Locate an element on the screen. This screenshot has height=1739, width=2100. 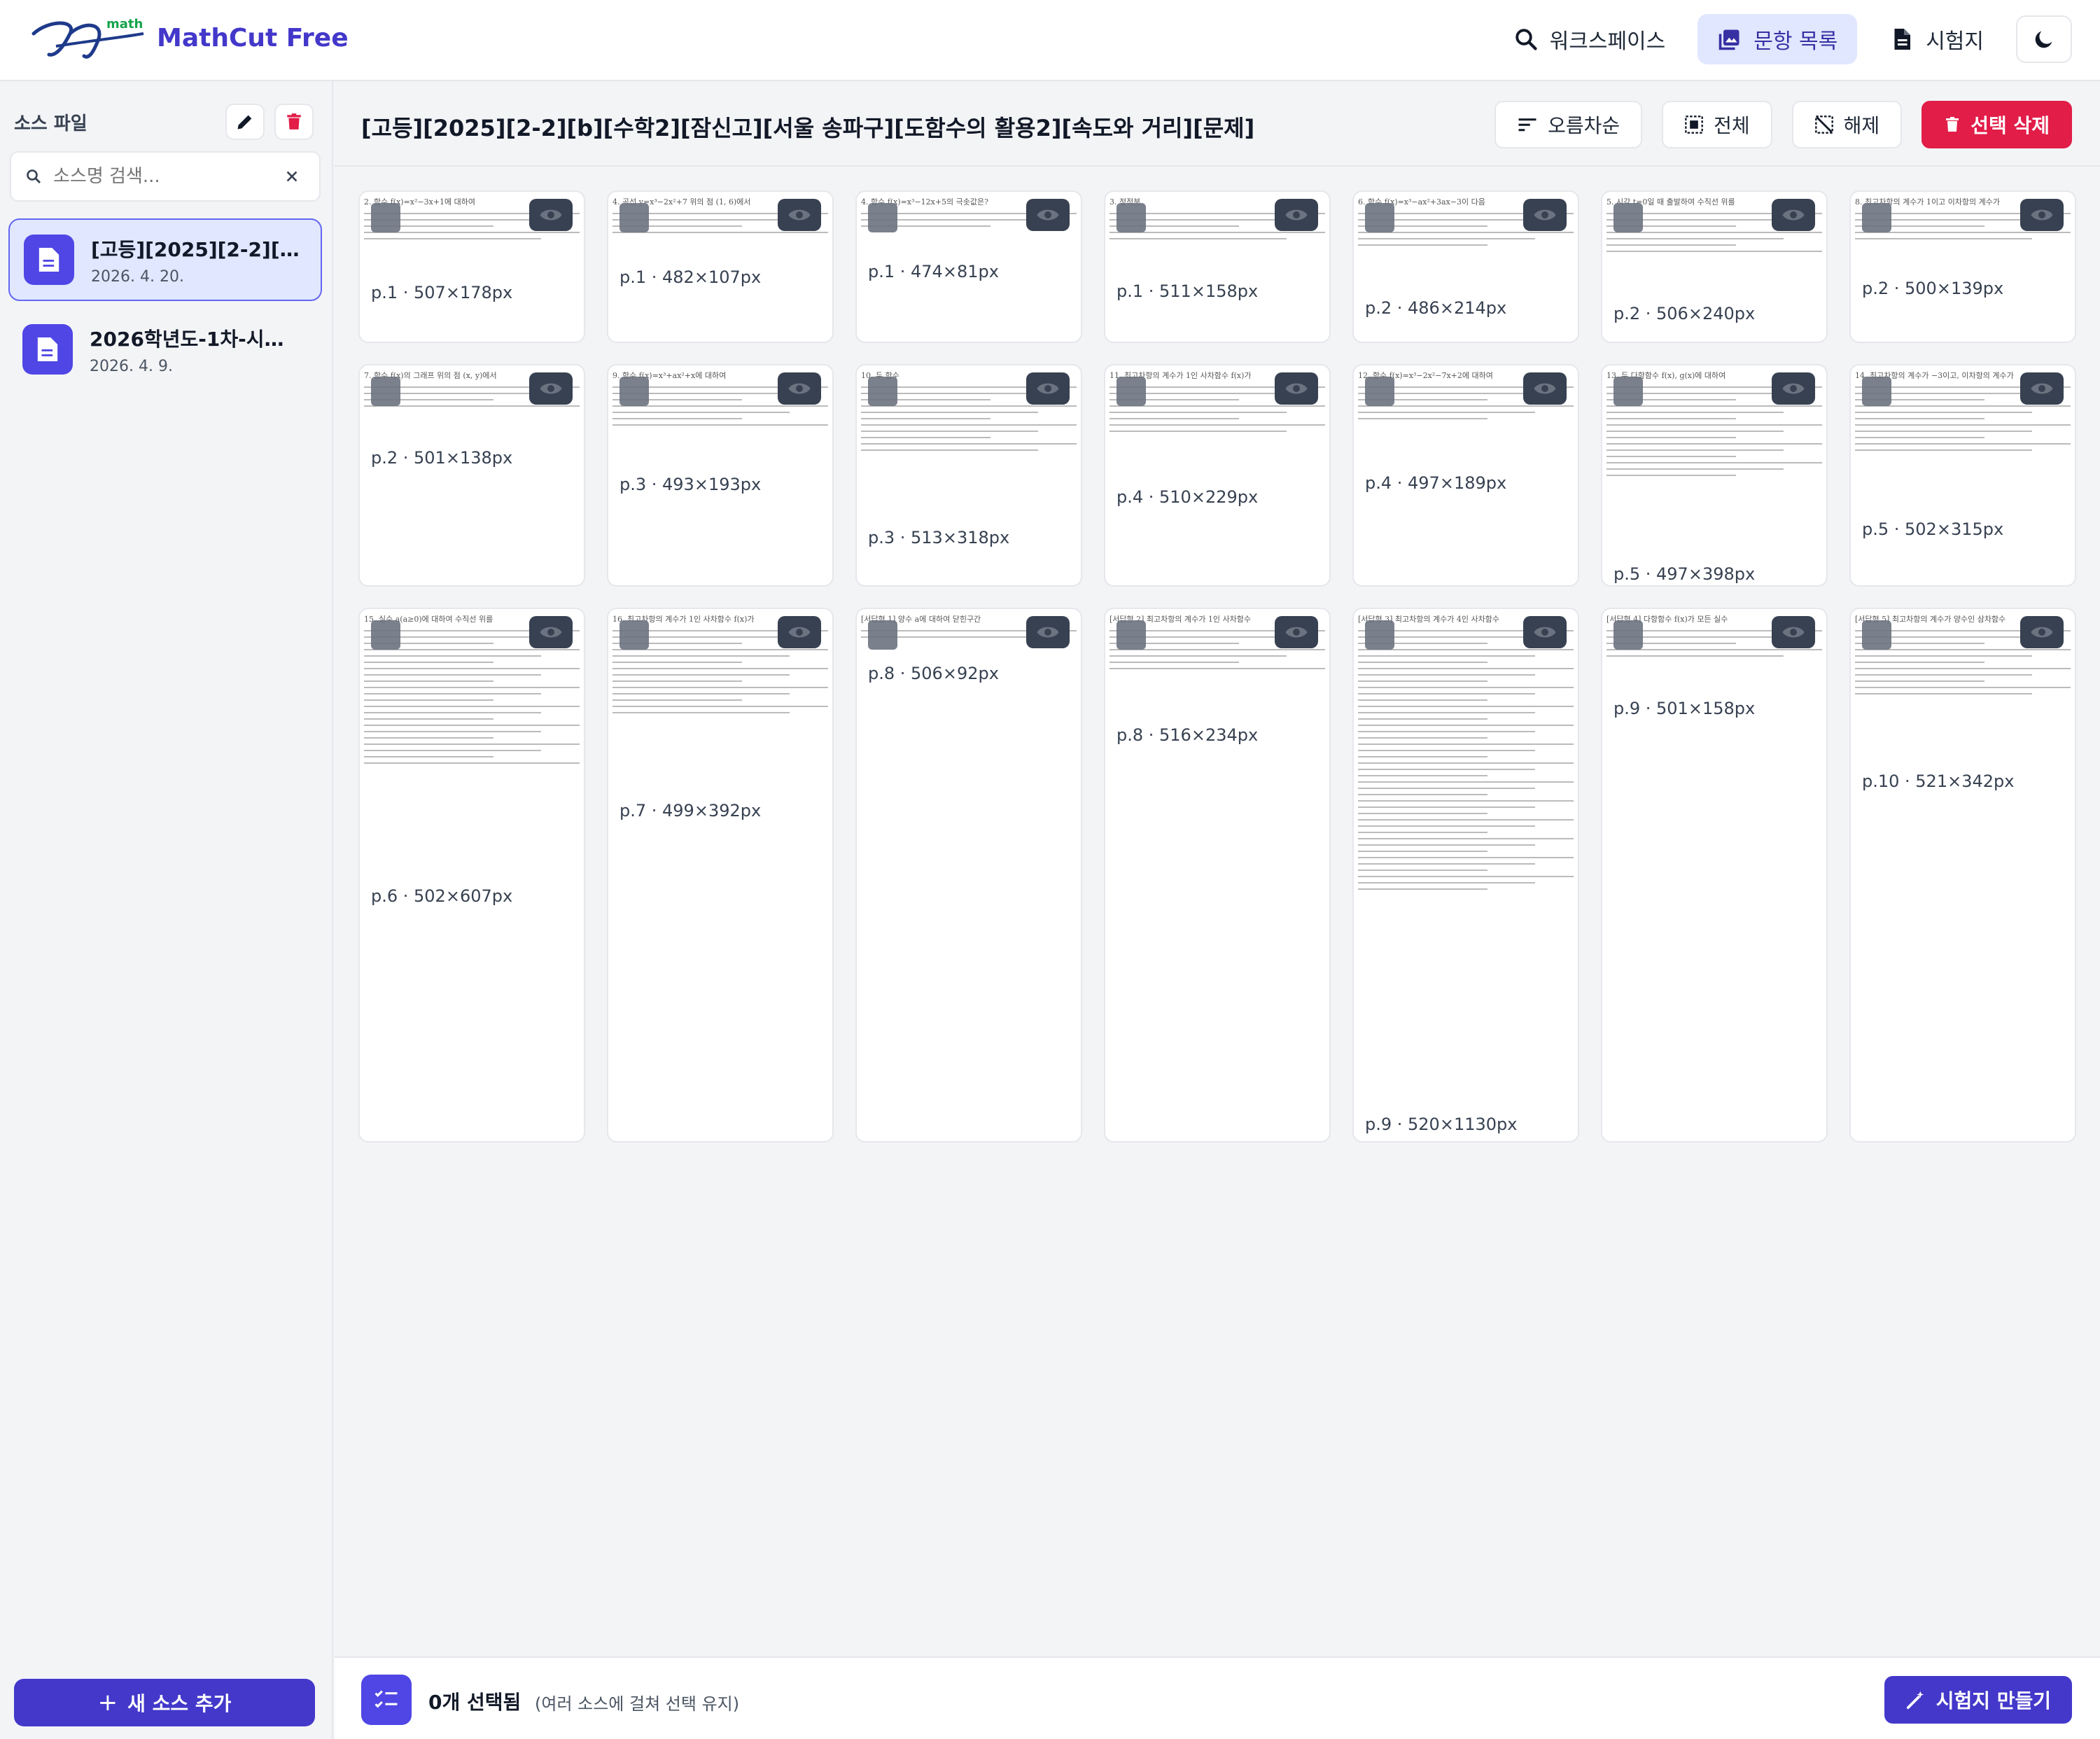
problem-meta: p.1 · 482×107px is located at coordinates (691, 277).